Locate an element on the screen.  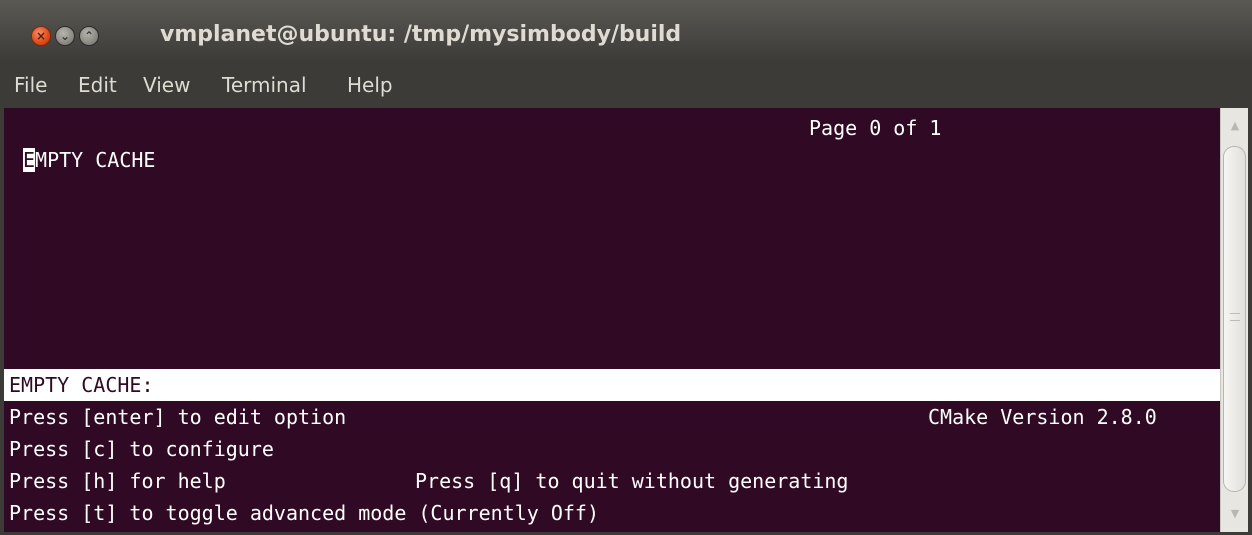
cursor: E is located at coordinates (29, 160).